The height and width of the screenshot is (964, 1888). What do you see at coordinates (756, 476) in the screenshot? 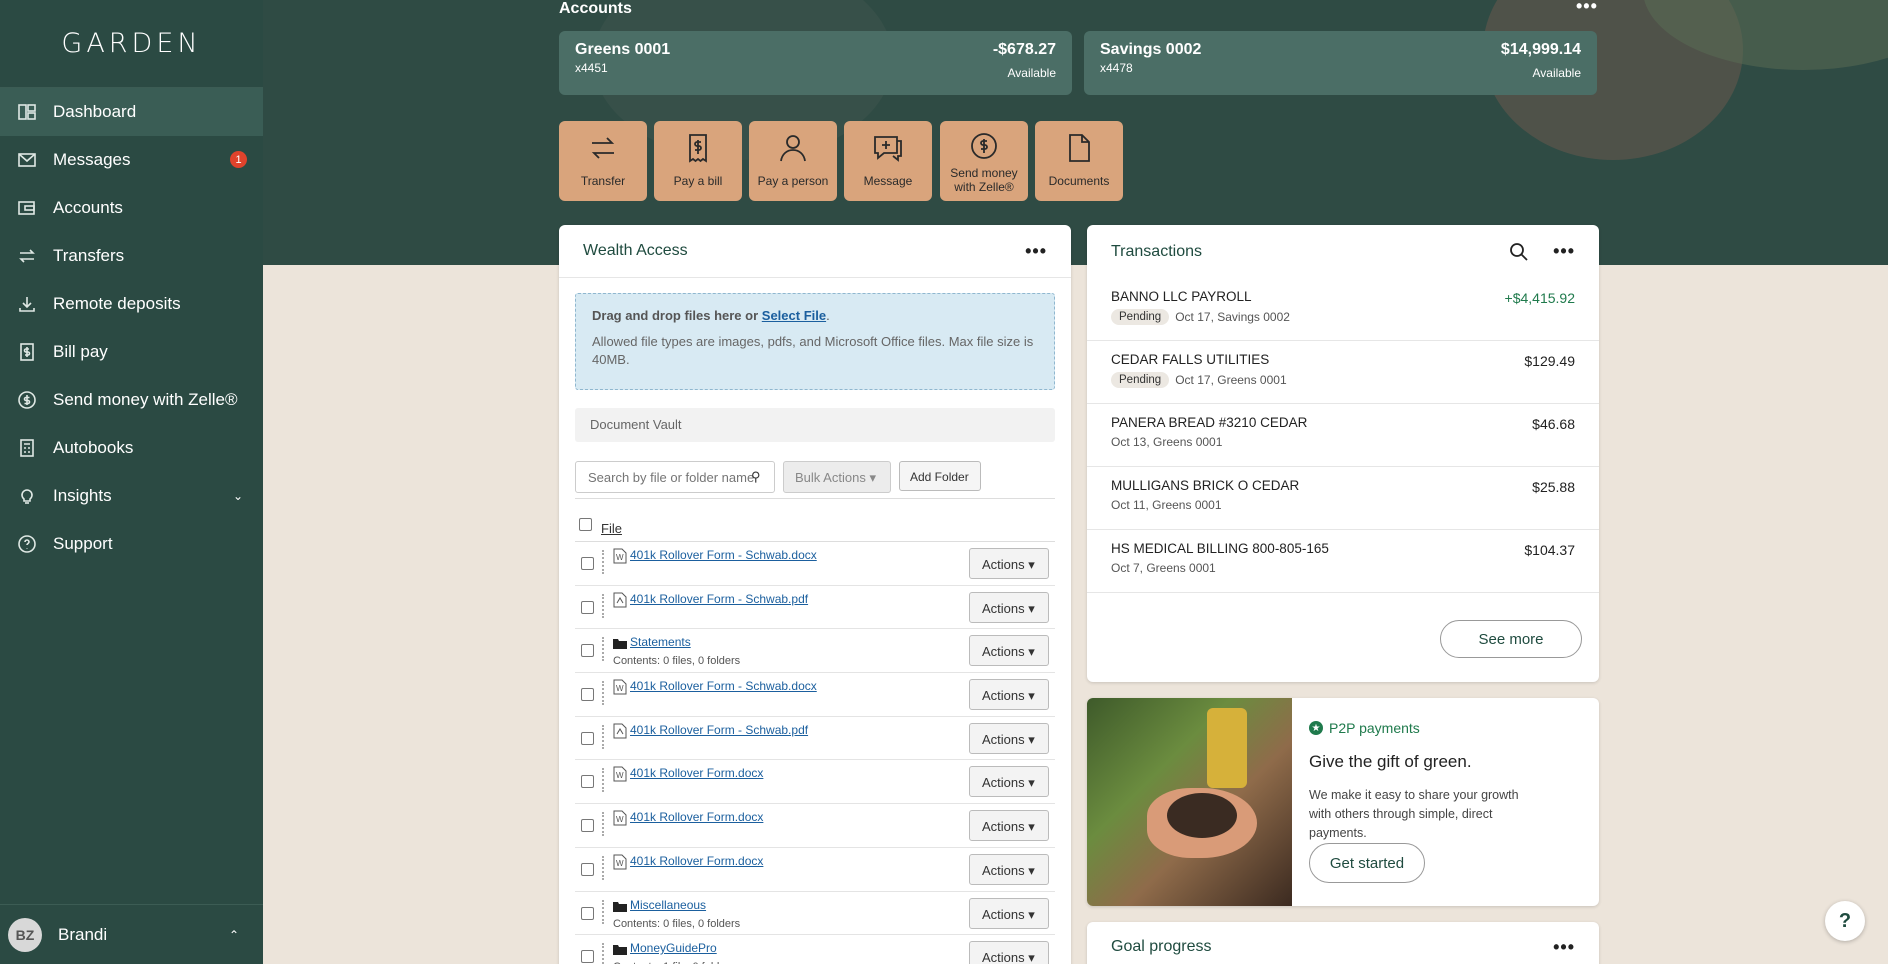
I see `search-icon: ⚲` at bounding box center [756, 476].